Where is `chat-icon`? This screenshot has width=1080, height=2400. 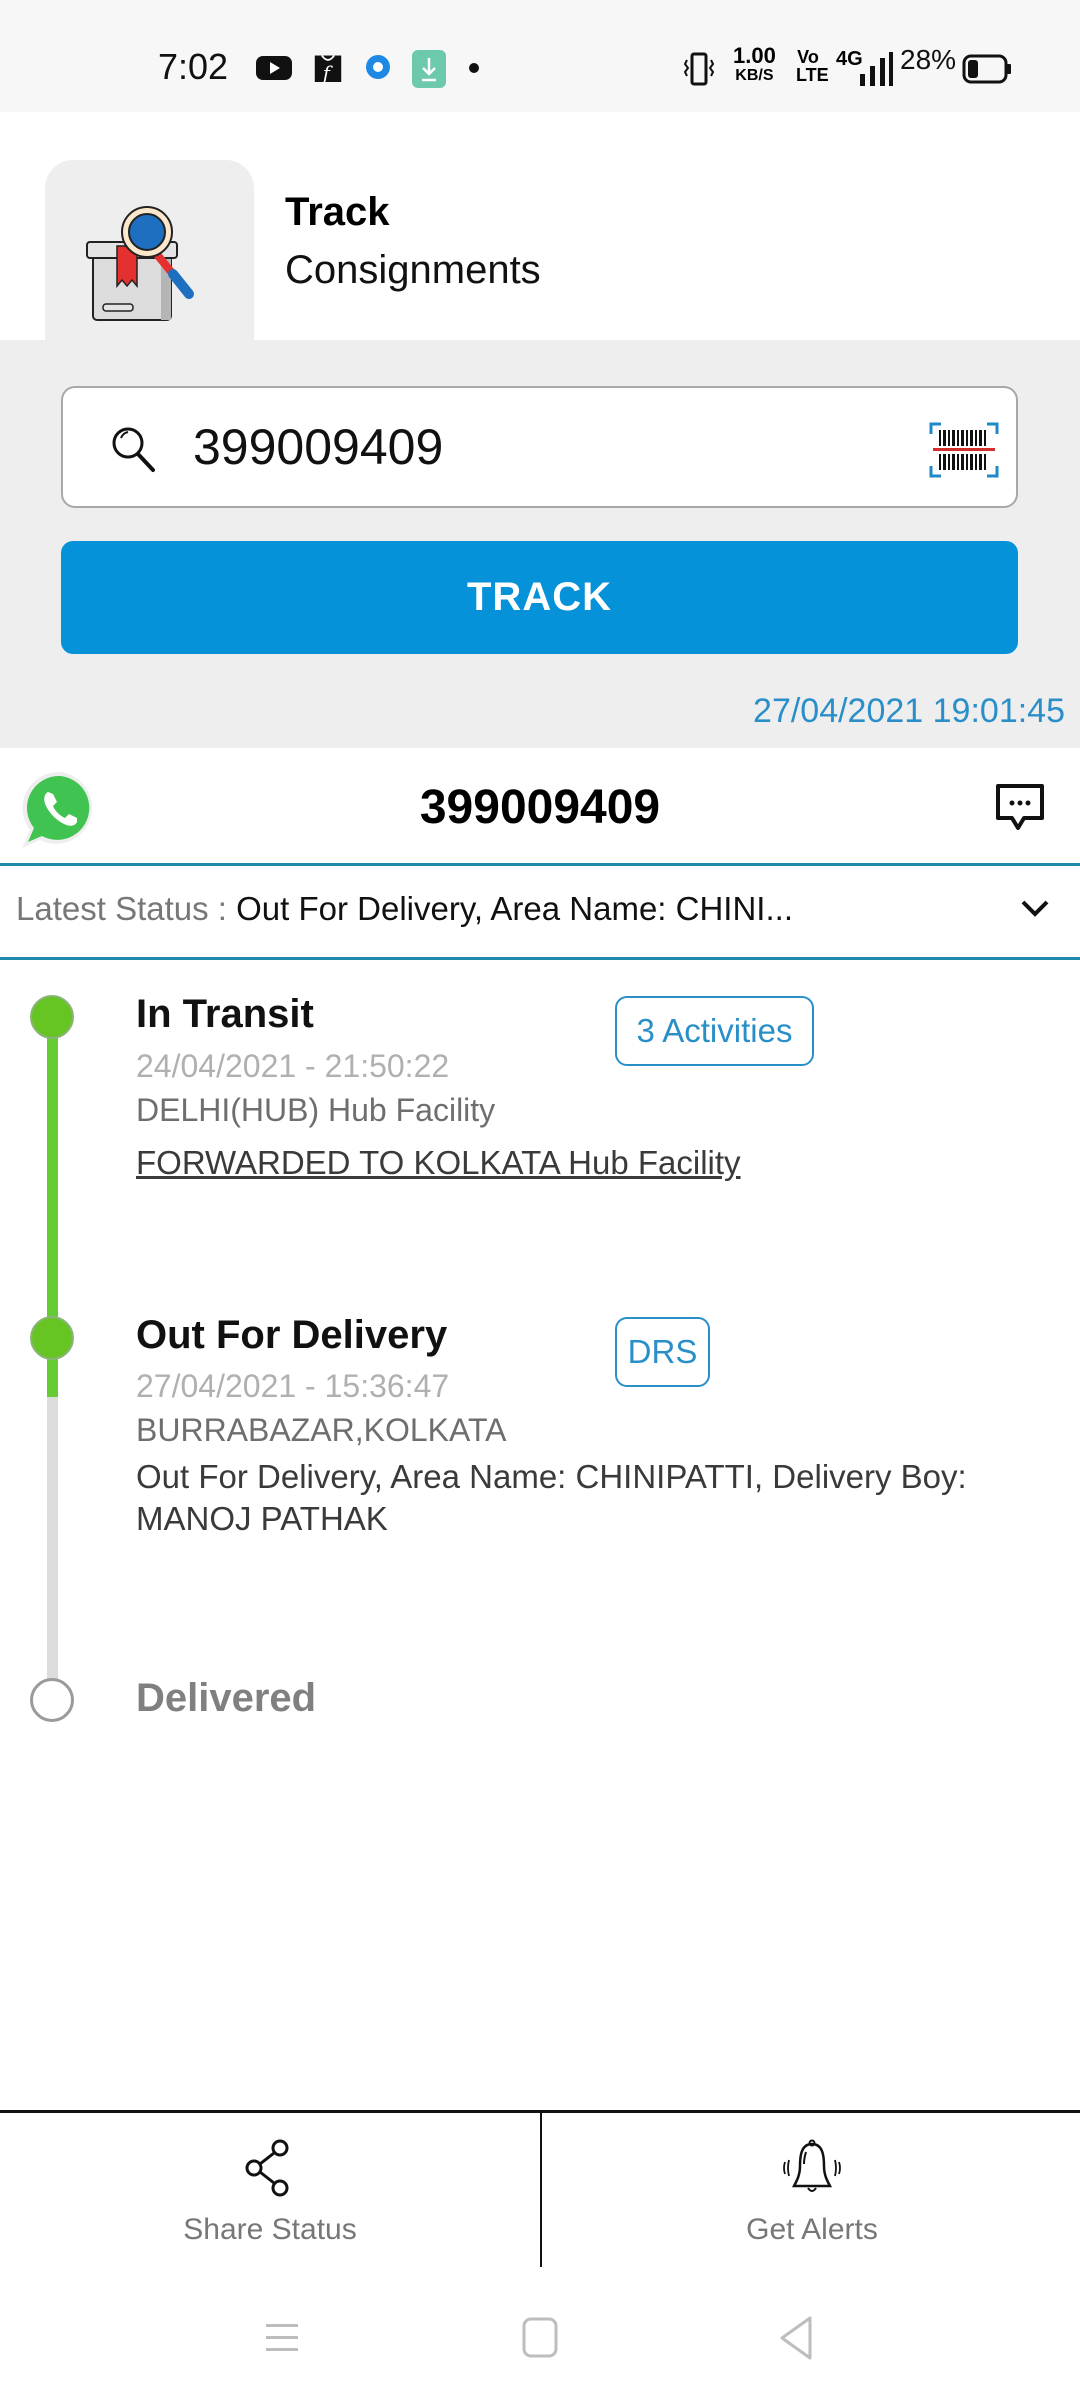 chat-icon is located at coordinates (1020, 808).